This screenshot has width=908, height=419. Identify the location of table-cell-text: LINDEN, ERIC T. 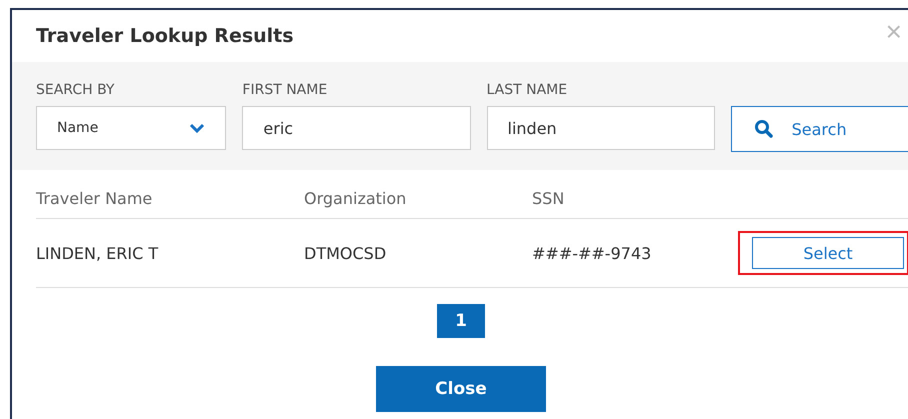
(98, 253).